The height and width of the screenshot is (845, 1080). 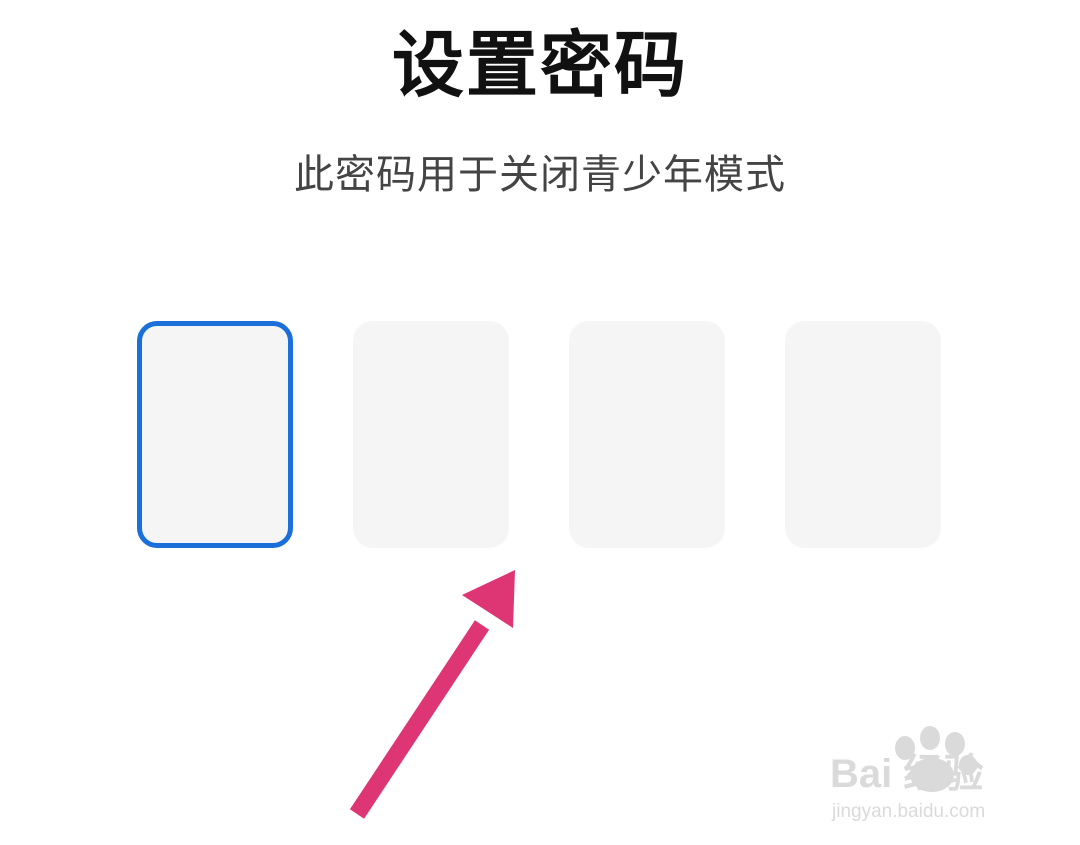 I want to click on watermark-brand: Bai 经验, so click(x=906, y=774).